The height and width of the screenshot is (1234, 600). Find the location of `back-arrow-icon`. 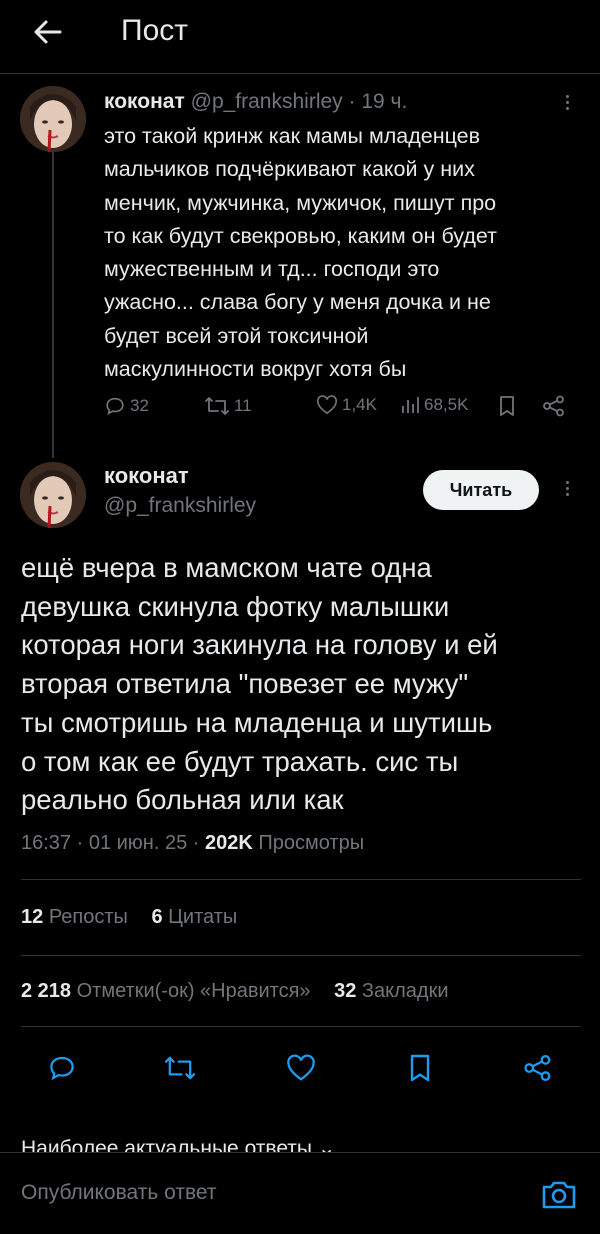

back-arrow-icon is located at coordinates (48, 32).